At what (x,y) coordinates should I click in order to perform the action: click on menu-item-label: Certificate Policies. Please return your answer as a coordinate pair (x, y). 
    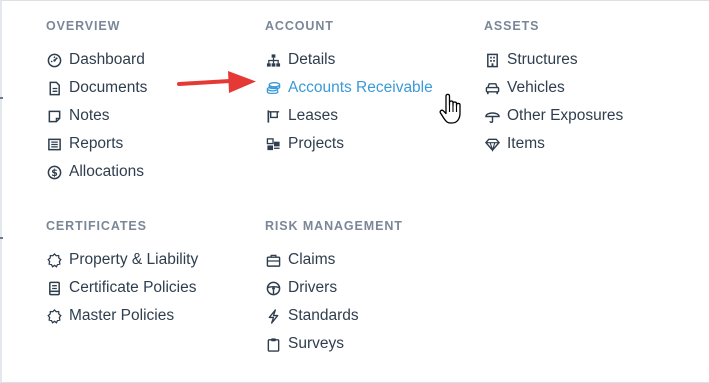
    Looking at the image, I should click on (133, 287).